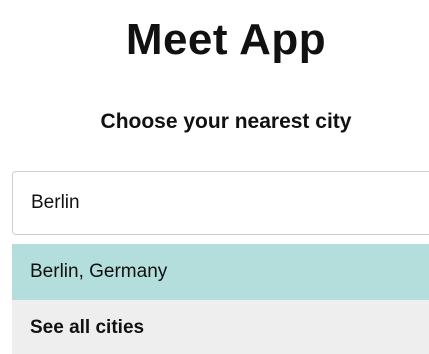  I want to click on see-all-cities-option: See all cities, so click(220, 327).